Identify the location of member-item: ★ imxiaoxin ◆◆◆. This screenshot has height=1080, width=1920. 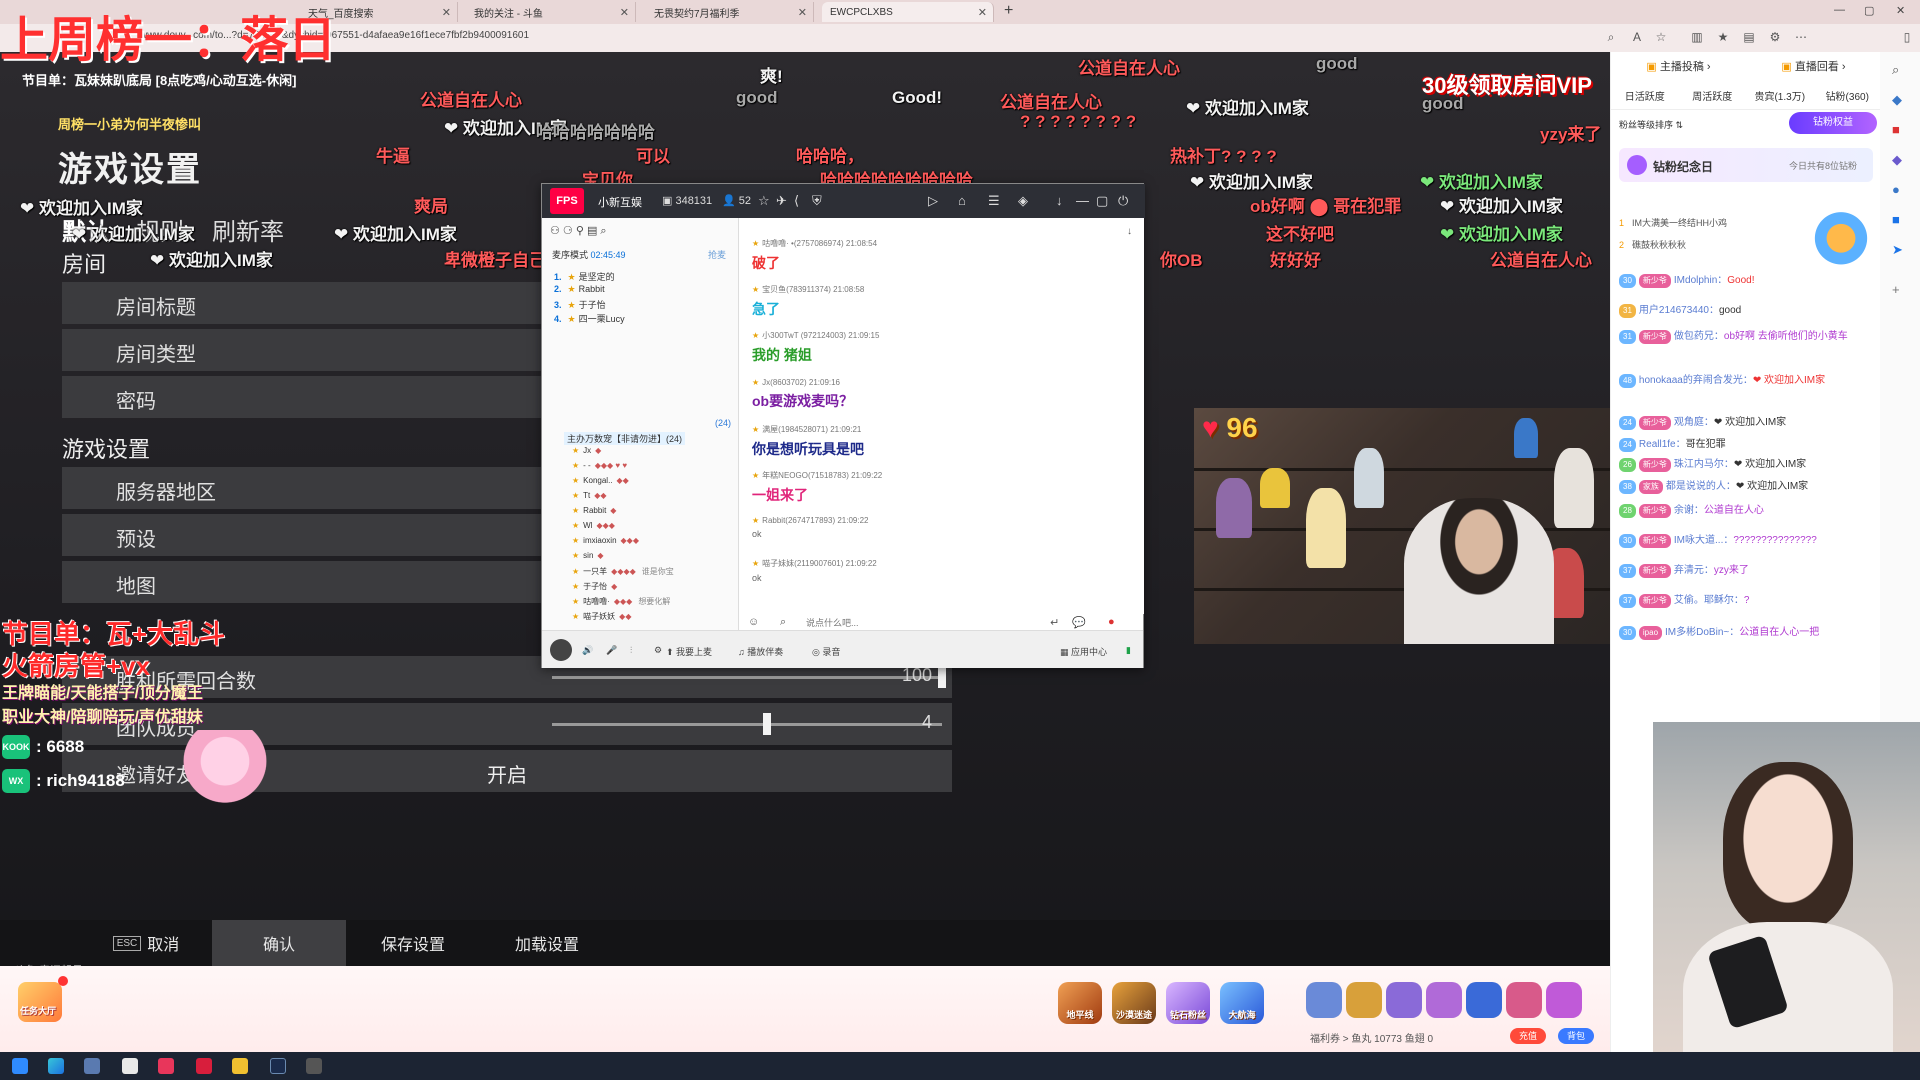
(605, 540).